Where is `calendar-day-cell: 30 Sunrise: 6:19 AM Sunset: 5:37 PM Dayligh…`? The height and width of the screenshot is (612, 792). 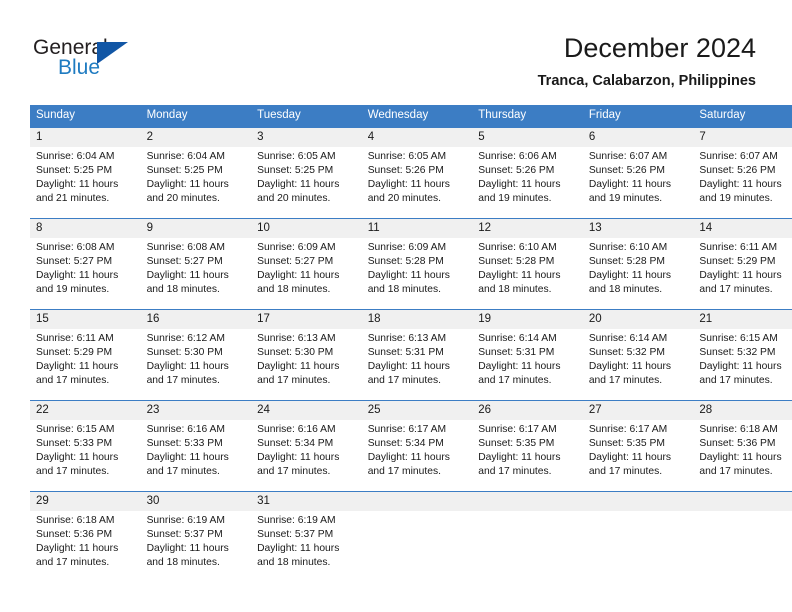 calendar-day-cell: 30 Sunrise: 6:19 AM Sunset: 5:37 PM Dayligh… is located at coordinates (196, 536).